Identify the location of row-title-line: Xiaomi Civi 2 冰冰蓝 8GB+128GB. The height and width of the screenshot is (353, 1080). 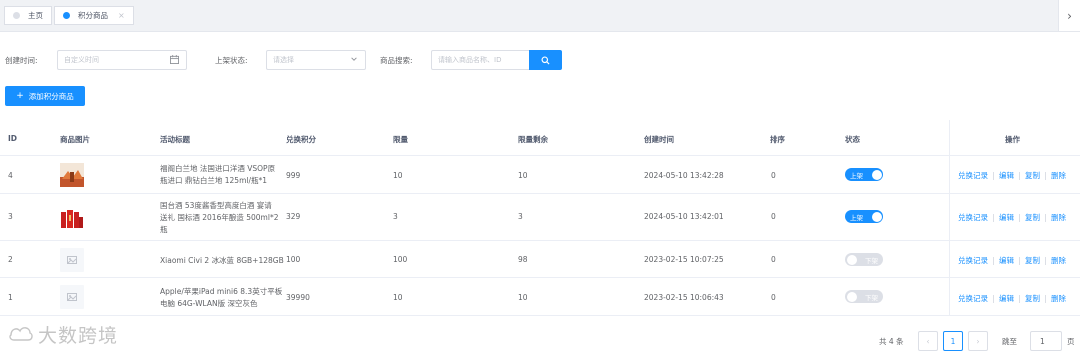
(222, 260).